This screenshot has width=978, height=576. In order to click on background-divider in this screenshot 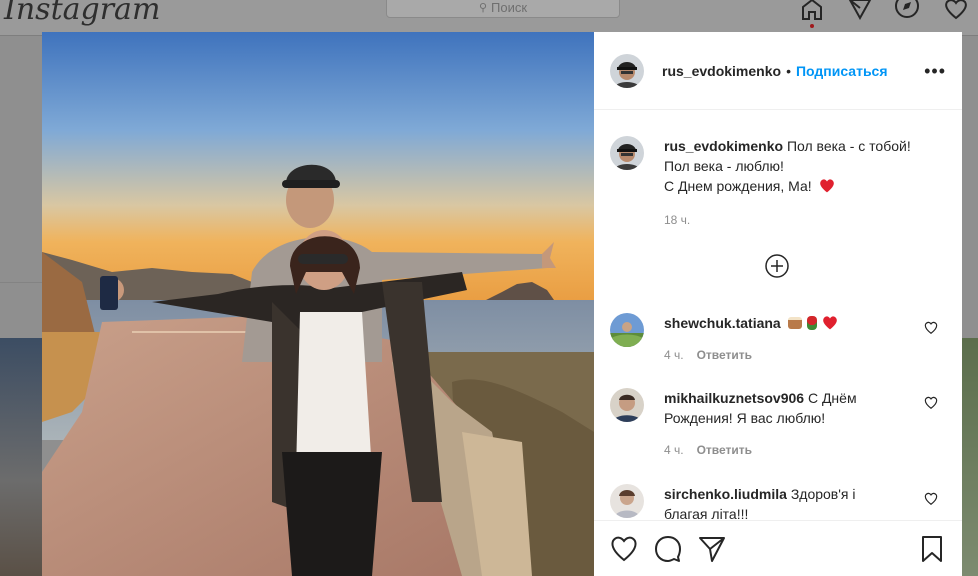, I will do `click(21, 282)`.